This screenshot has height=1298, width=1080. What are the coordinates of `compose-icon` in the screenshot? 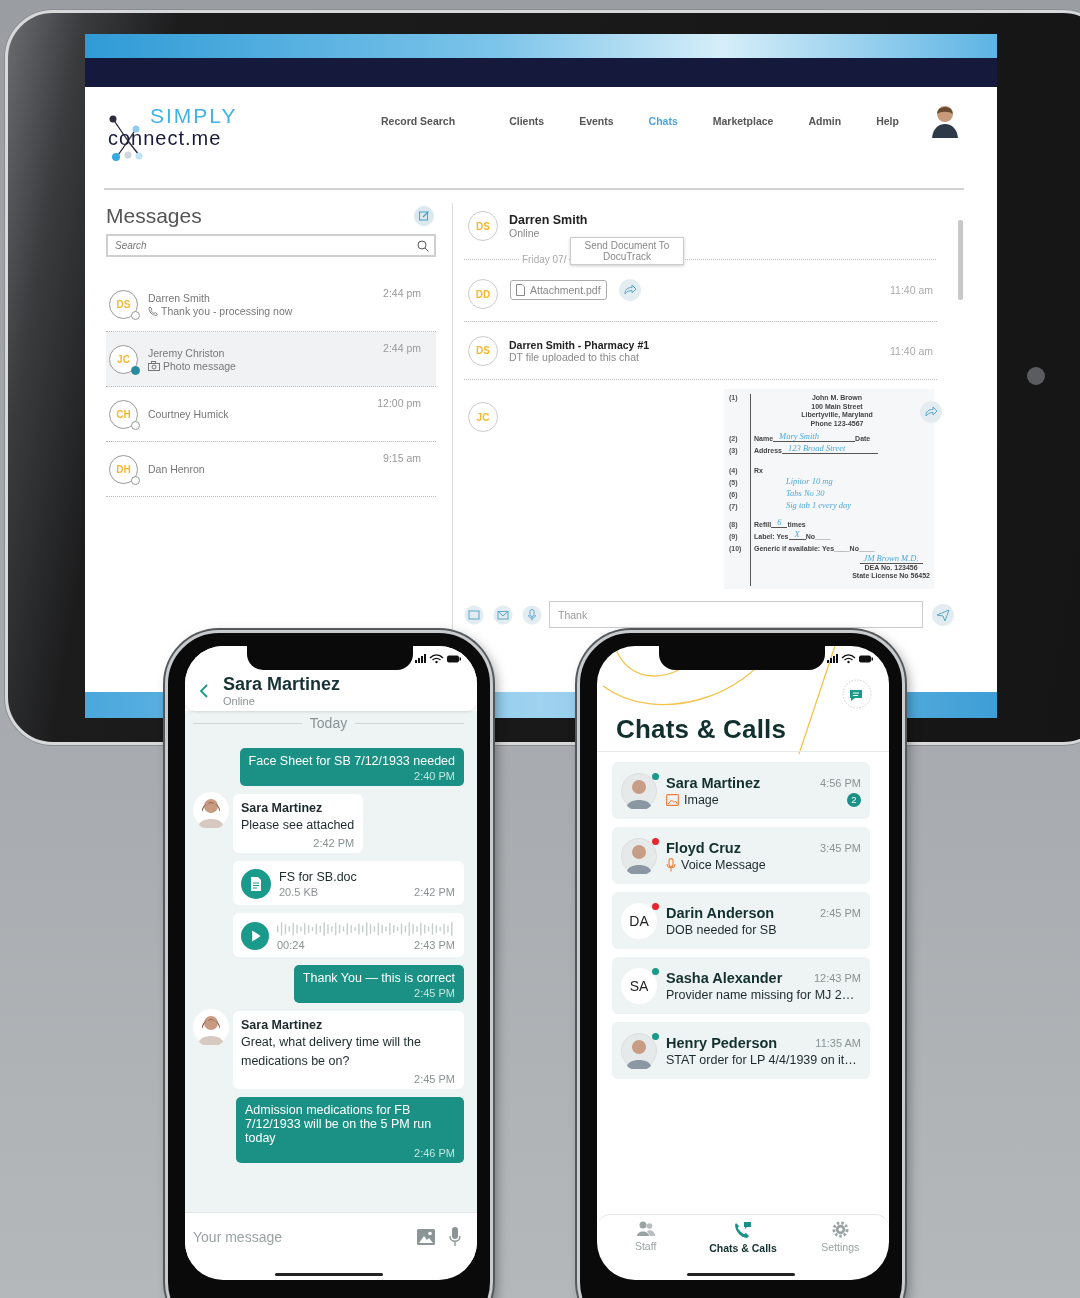 It's located at (424, 216).